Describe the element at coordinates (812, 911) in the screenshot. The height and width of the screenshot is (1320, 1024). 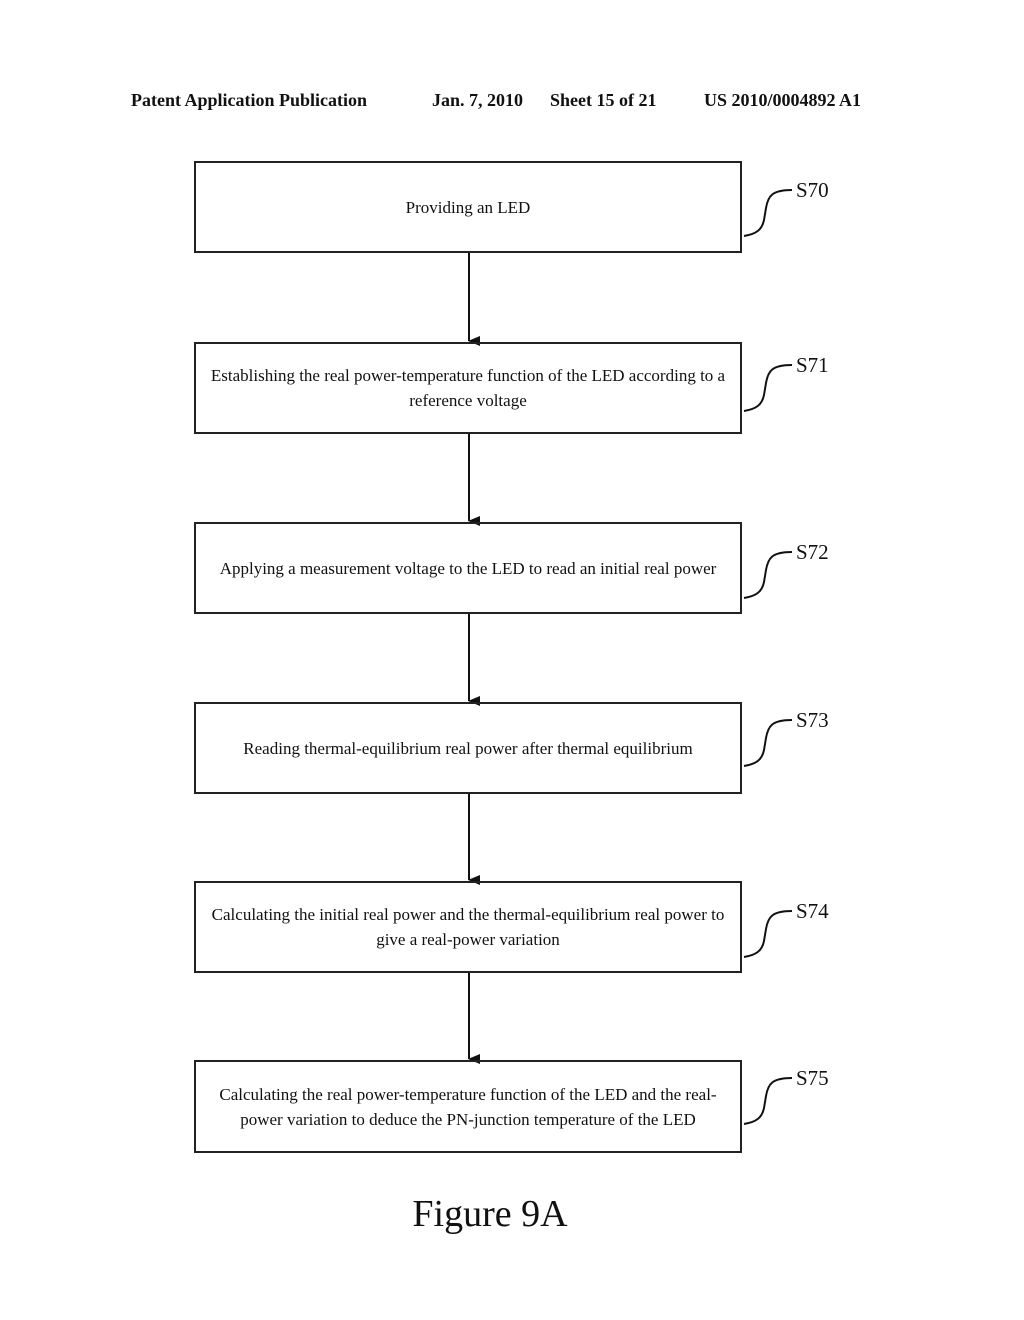
I see `step-label-s74: S74` at that location.